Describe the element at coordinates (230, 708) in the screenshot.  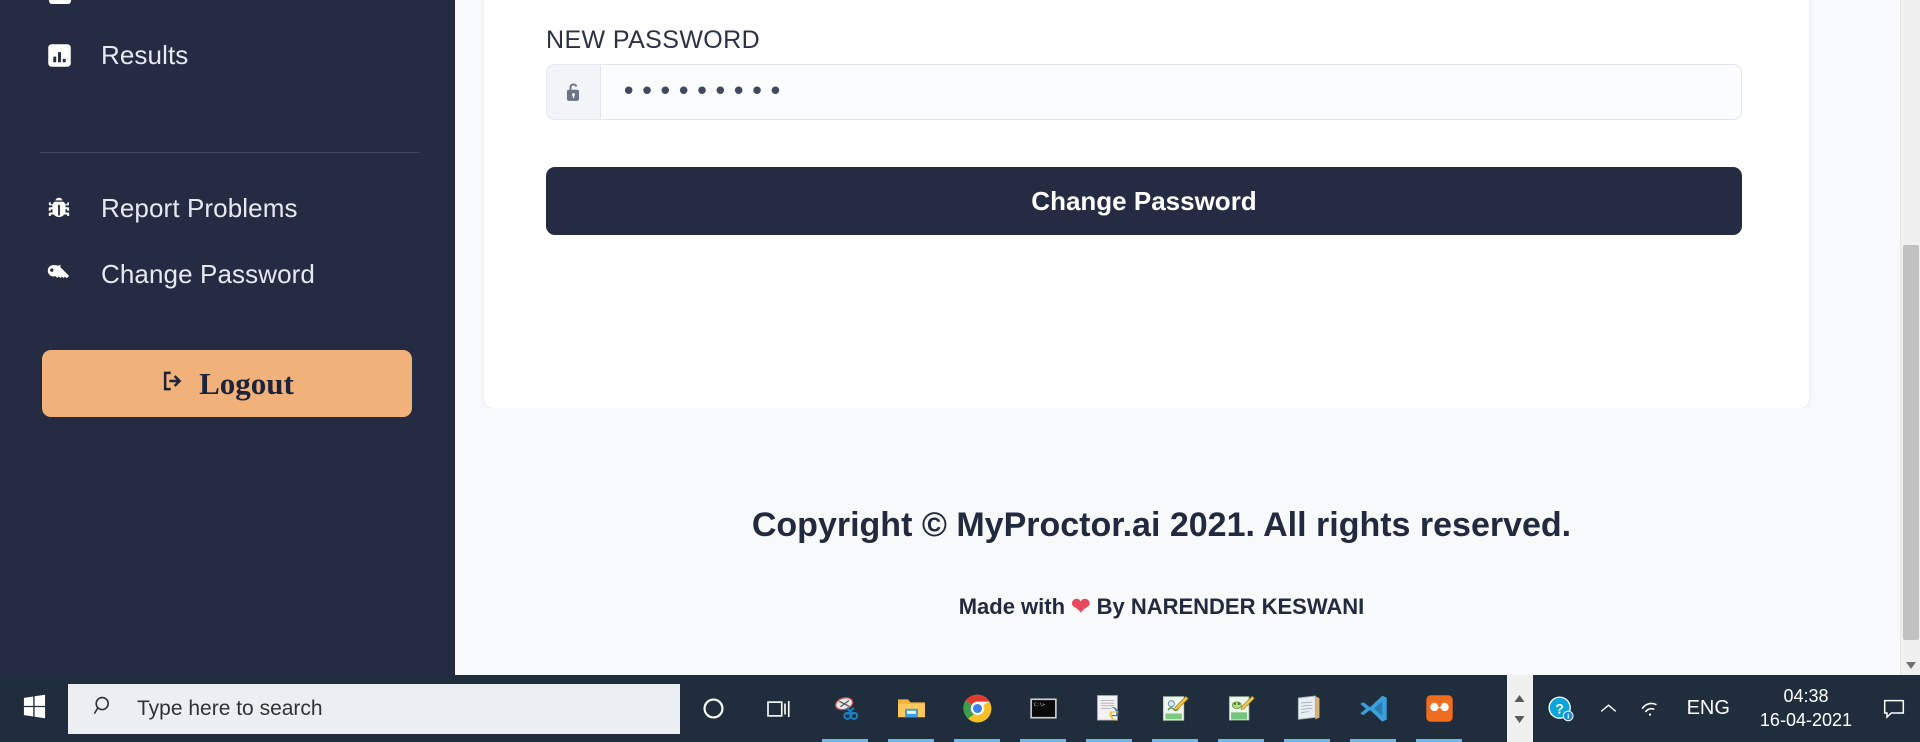
I see `taskbar-search-placeholder: Type here to search` at that location.